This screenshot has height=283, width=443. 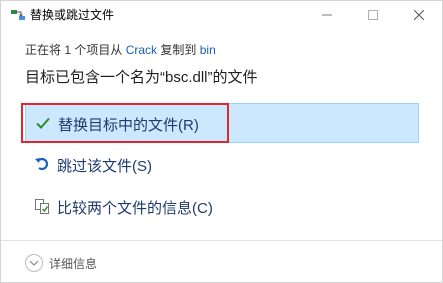 What do you see at coordinates (74, 50) in the screenshot?
I see `status-prefix: 正在将 1 个项目从` at bounding box center [74, 50].